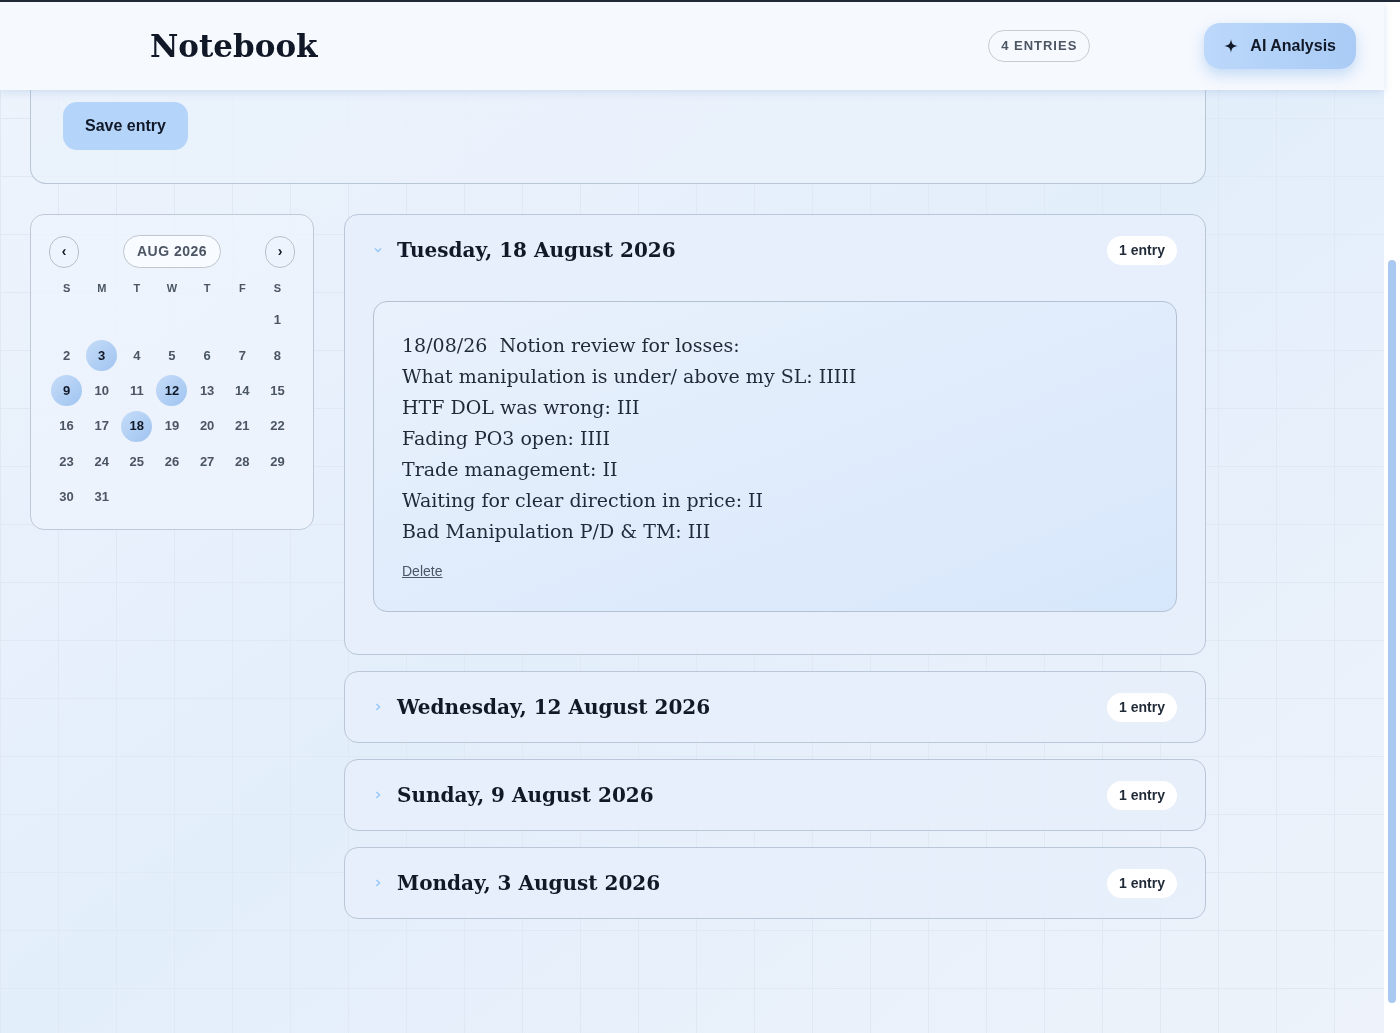 This screenshot has height=1033, width=1400. I want to click on note-line: Trade management: II, so click(510, 469).